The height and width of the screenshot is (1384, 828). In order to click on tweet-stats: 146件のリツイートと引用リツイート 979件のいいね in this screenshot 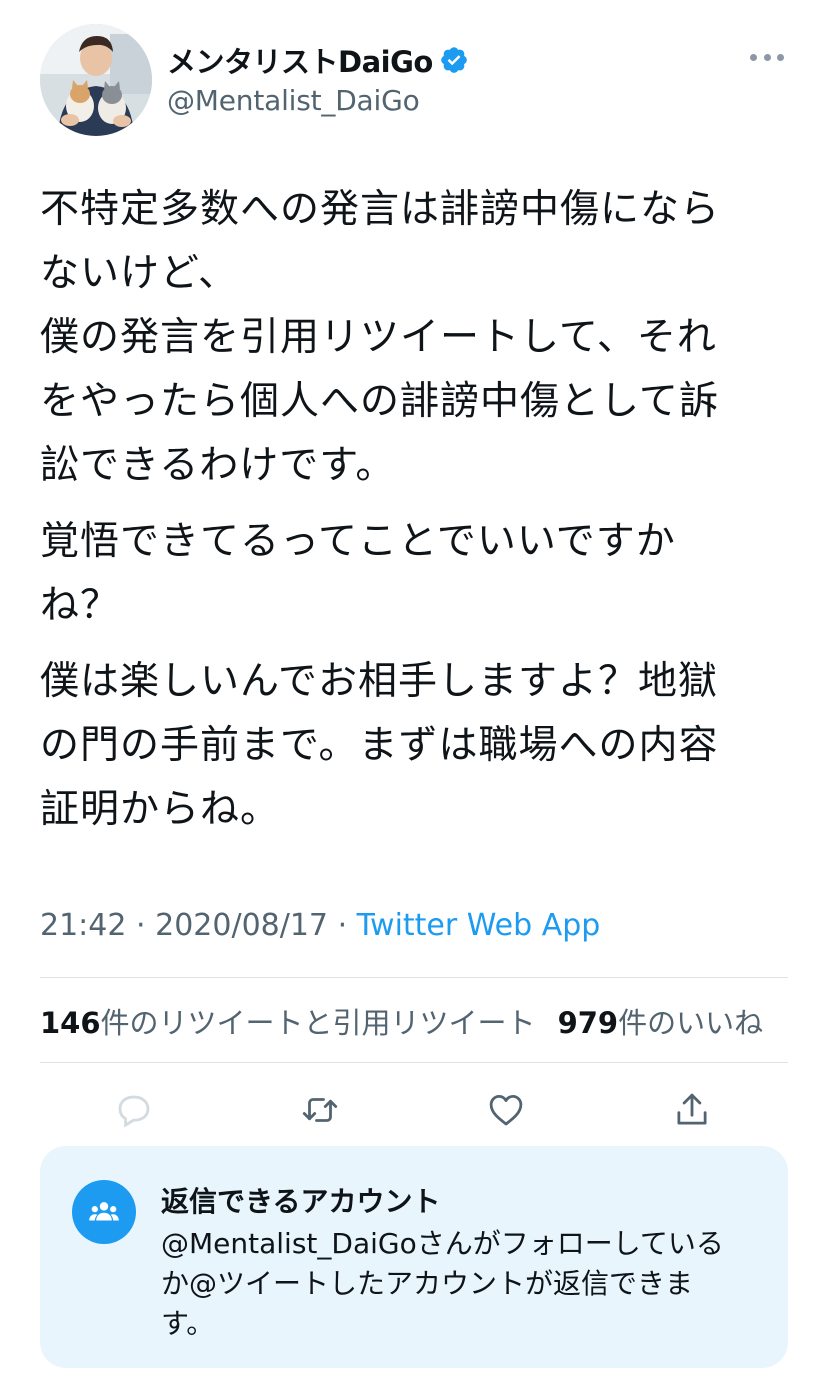, I will do `click(401, 1021)`.